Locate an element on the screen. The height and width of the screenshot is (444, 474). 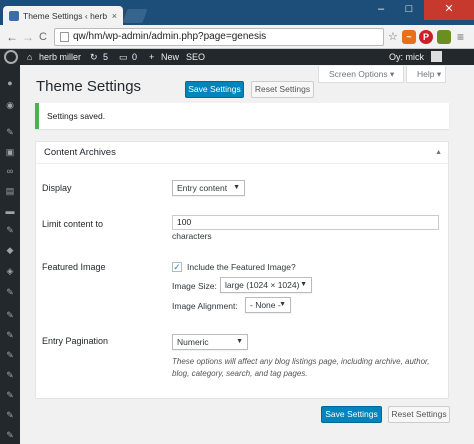
url-text: qw/hm/wp-admin/admin.php?page=genesis is located at coordinates (170, 36).